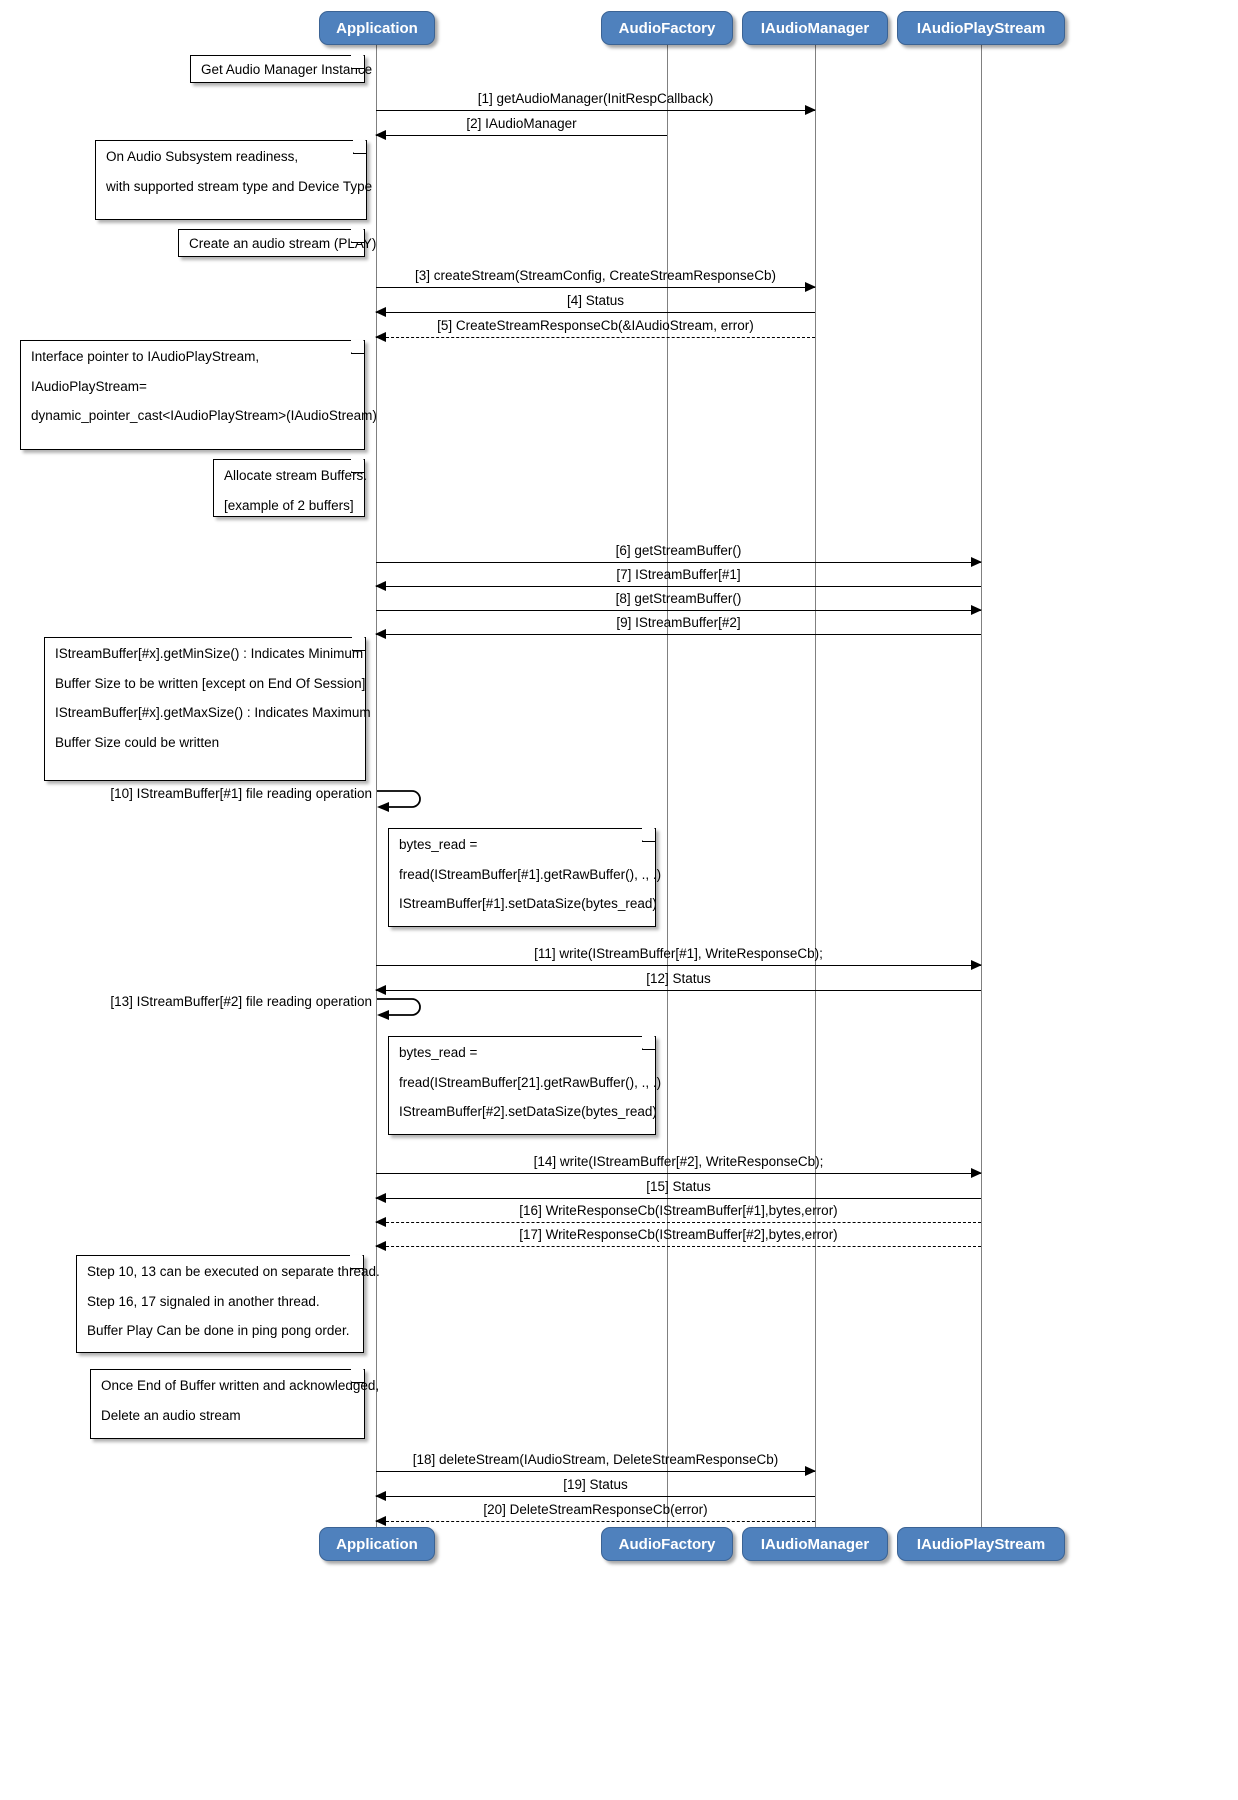  I want to click on participant-label: AudioFactory, so click(667, 28).